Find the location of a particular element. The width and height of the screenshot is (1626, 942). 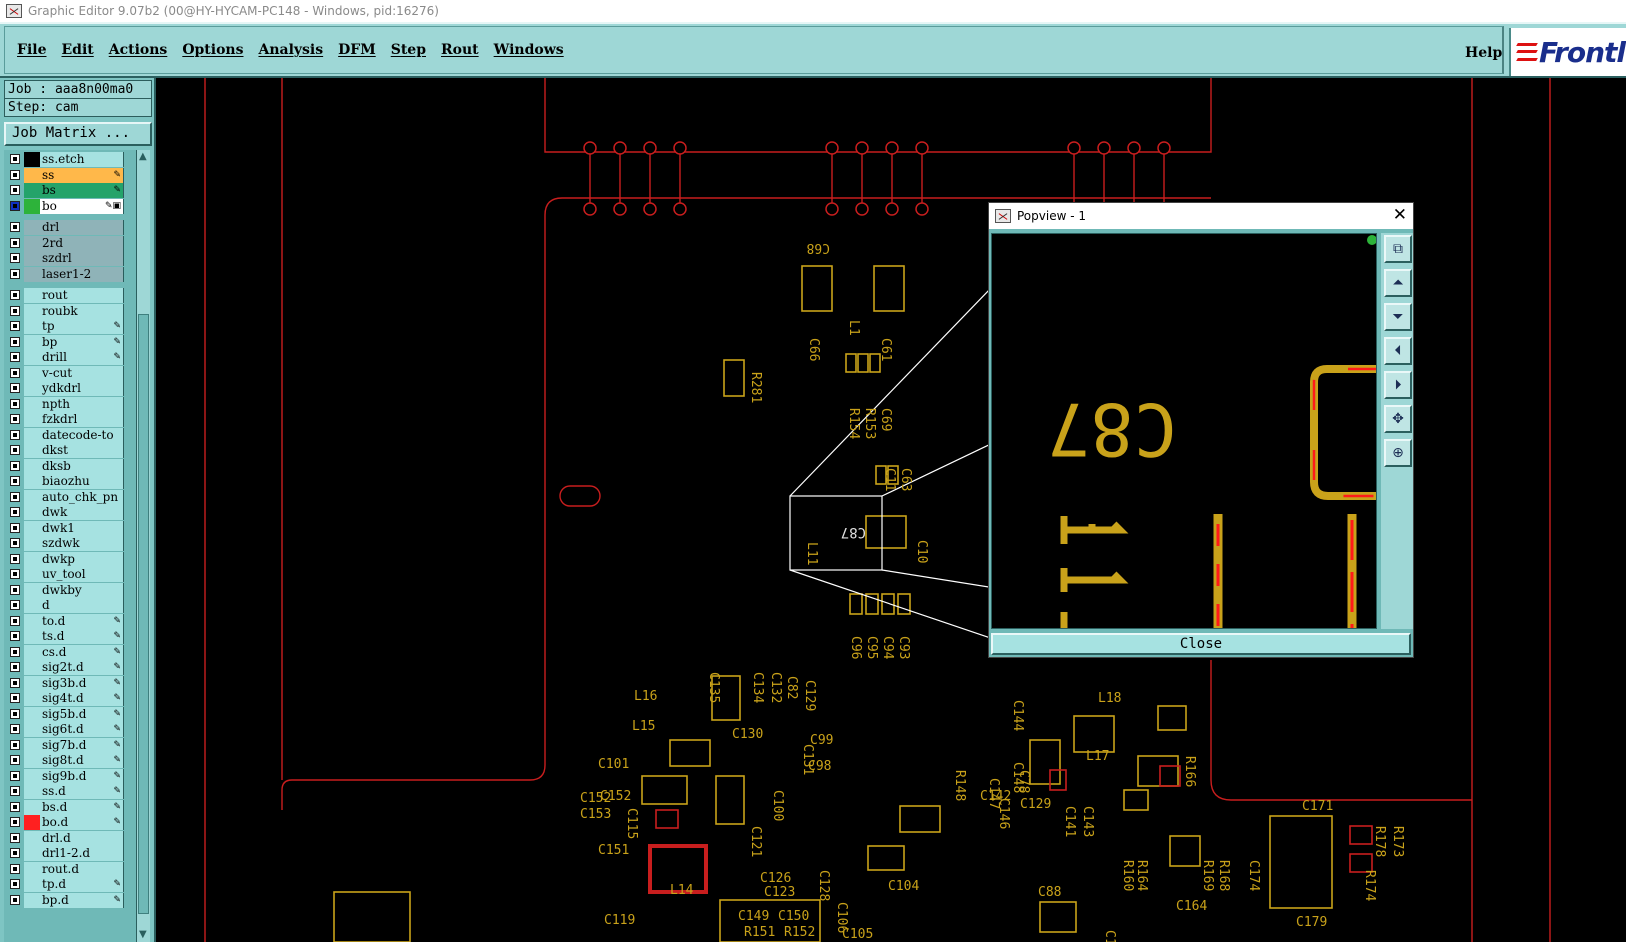

layer-name: dwkby is located at coordinates (82, 590).